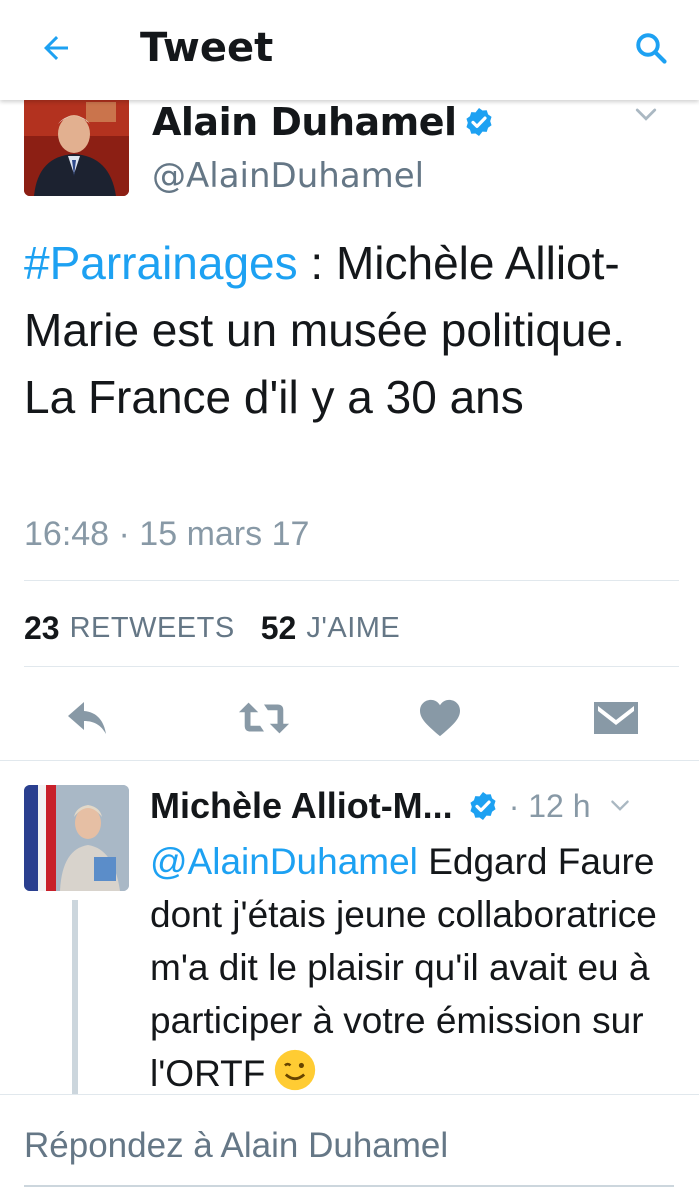 This screenshot has height=1200, width=699. I want to click on author-name-row: Alain Duhamel, so click(323, 122).